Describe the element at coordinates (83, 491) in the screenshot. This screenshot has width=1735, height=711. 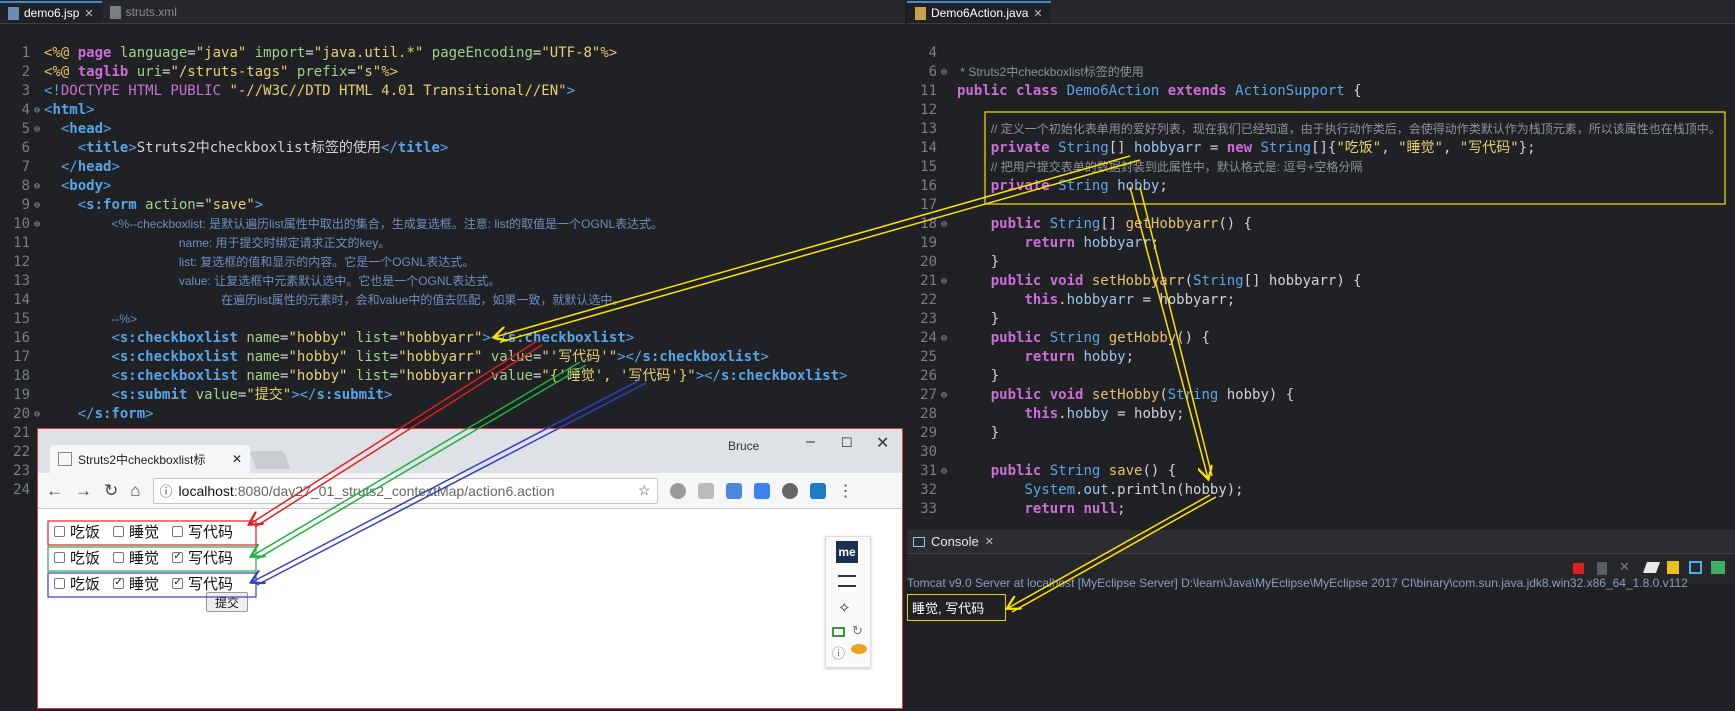
I see `forward-icon: →` at that location.